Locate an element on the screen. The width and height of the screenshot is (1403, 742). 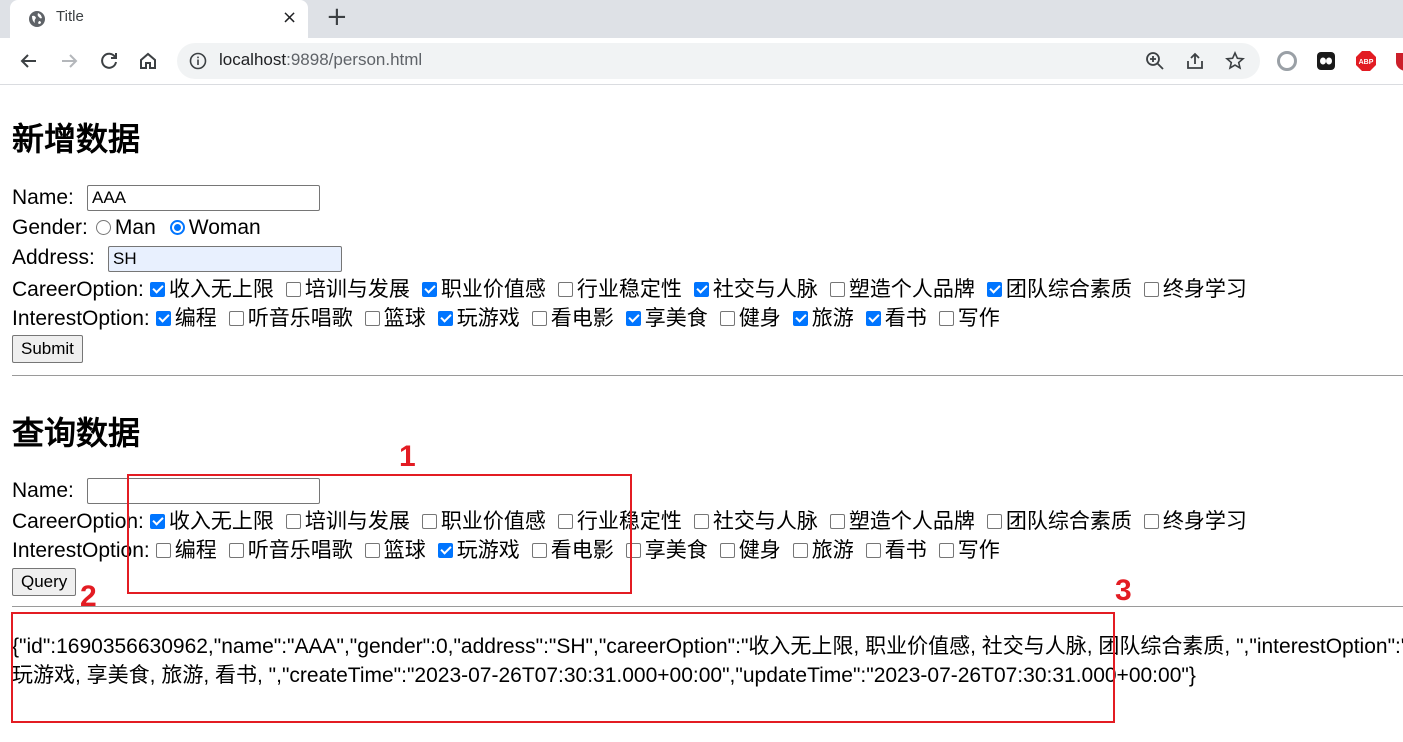
add-career-option-label: 终身学习 is located at coordinates (1204, 289).